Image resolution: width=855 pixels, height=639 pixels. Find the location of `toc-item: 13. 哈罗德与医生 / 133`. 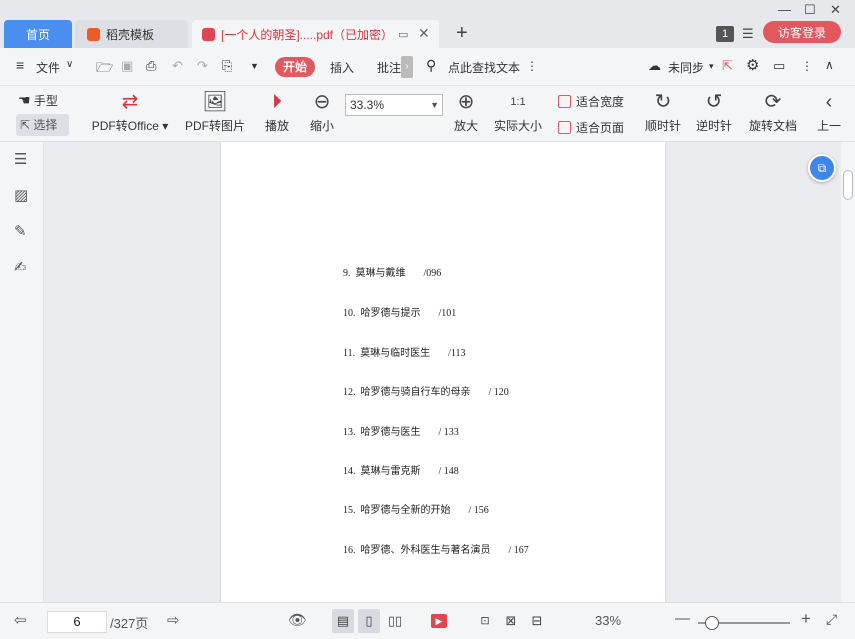

toc-item: 13. 哈罗德与医生 / 133 is located at coordinates (401, 430).